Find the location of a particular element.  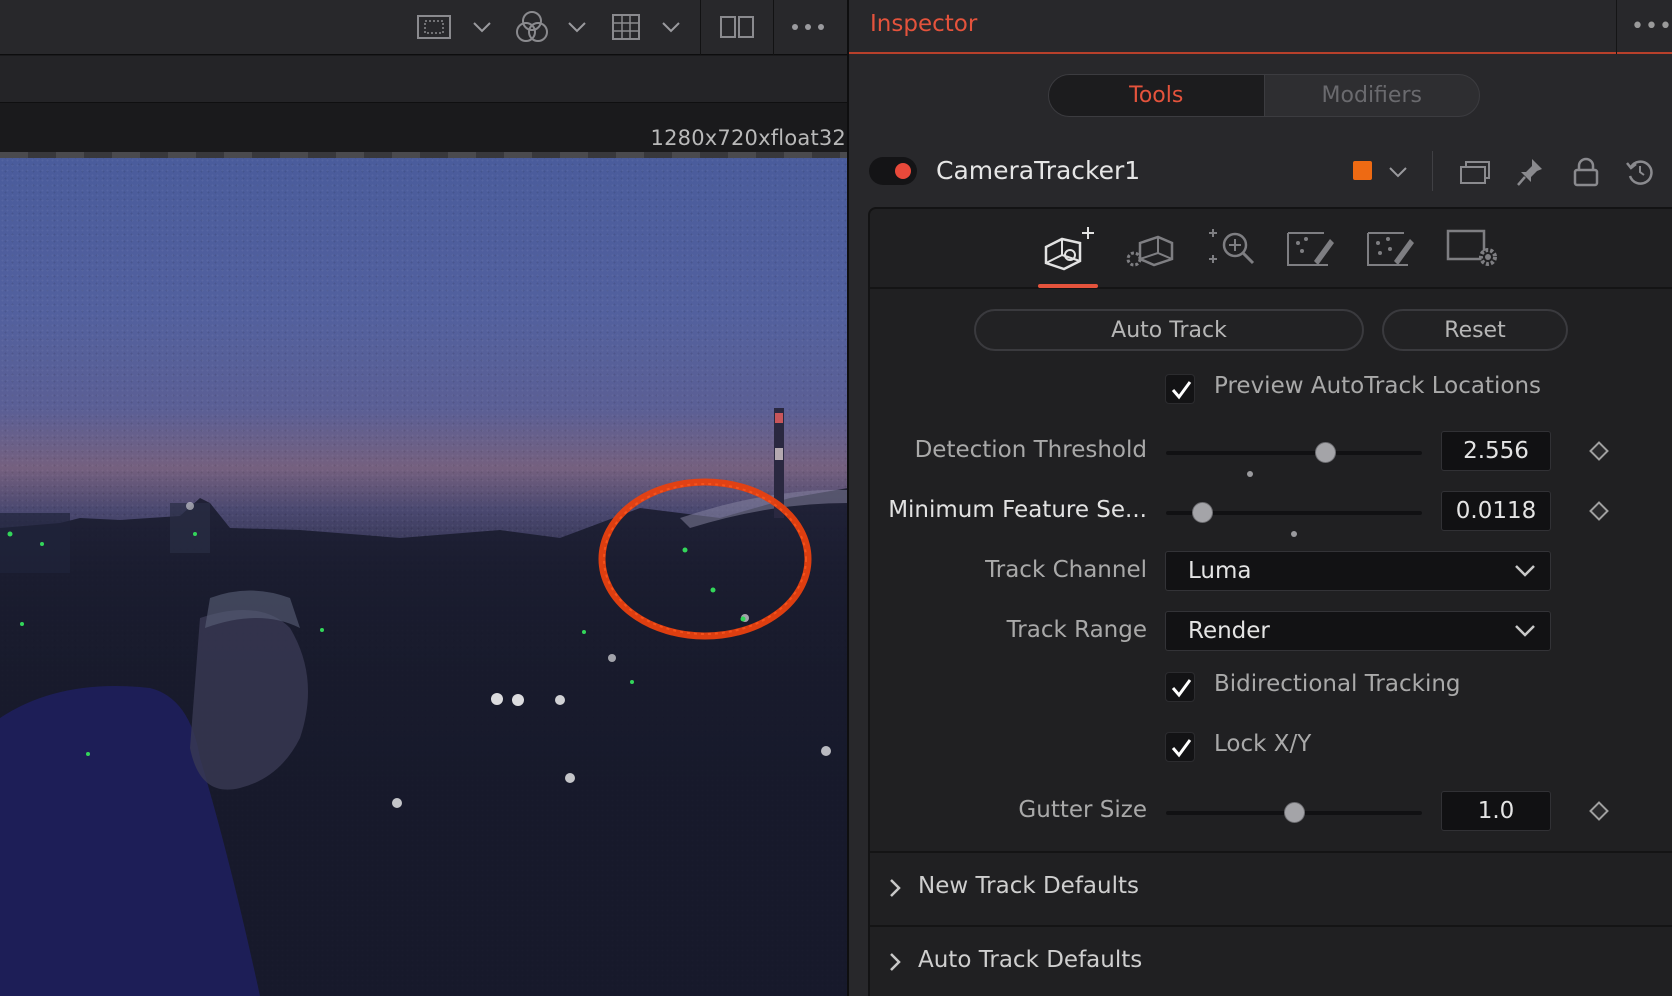

viewer-toolbar is located at coordinates (424, 27).